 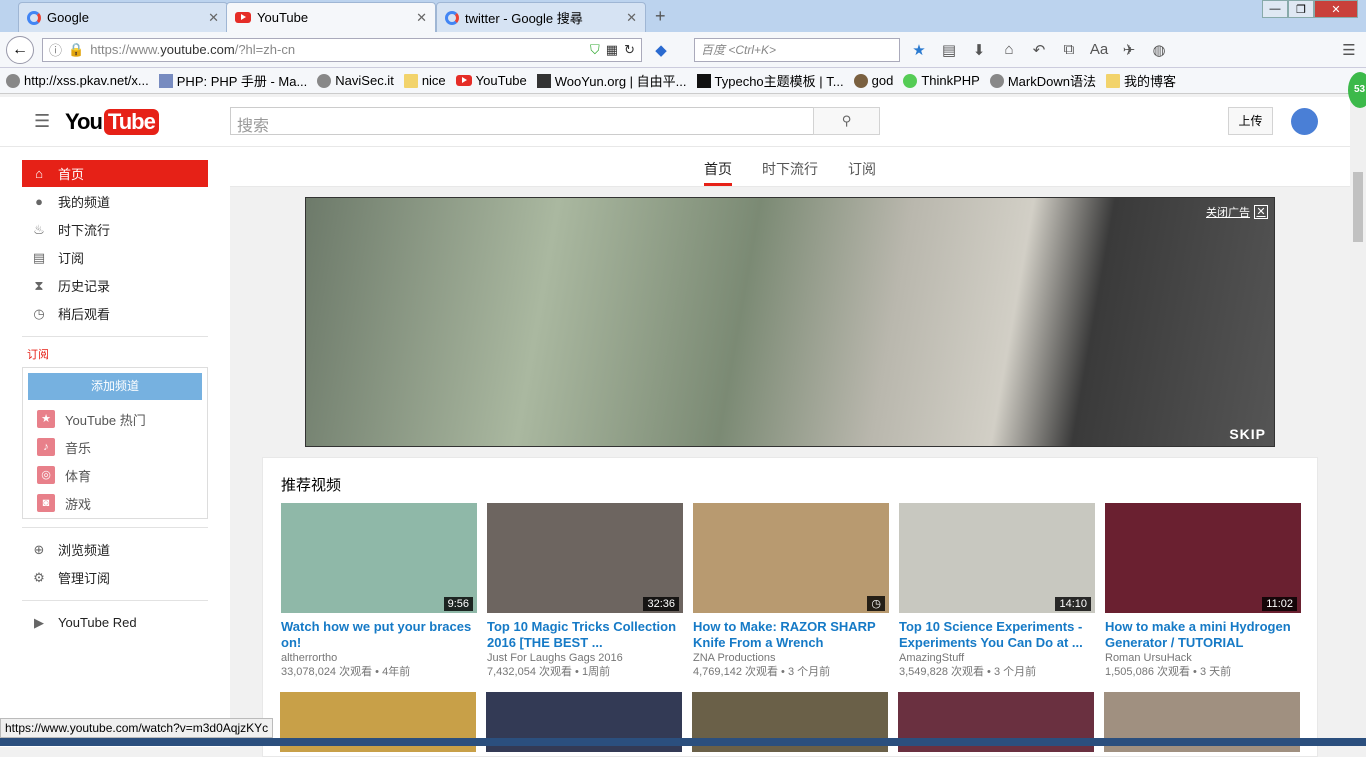 What do you see at coordinates (919, 50) in the screenshot?
I see `bookmark-star-icon: ★` at bounding box center [919, 50].